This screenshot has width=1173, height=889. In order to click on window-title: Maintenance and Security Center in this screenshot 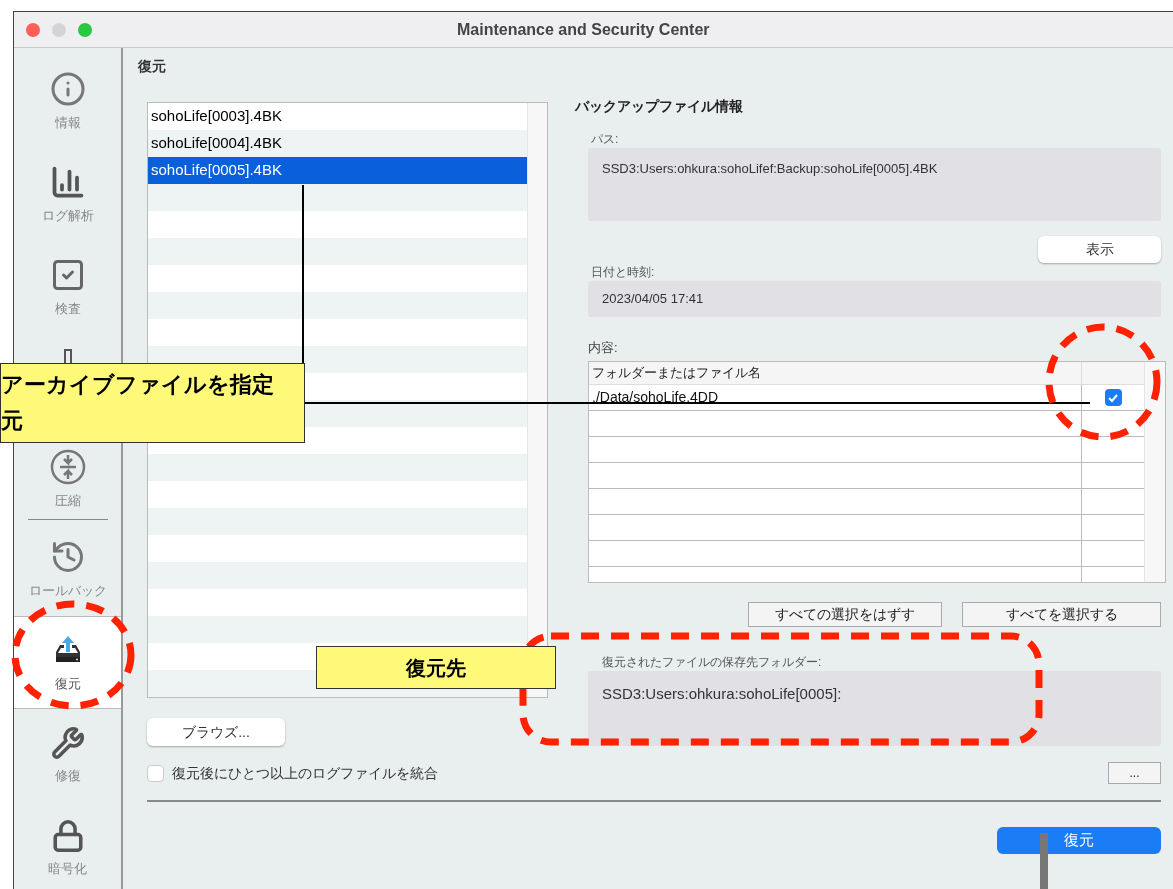, I will do `click(583, 29)`.